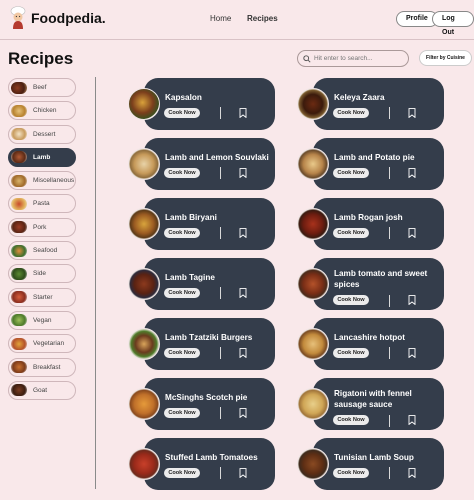 The image size is (474, 500). Describe the element at coordinates (374, 457) in the screenshot. I see `recipe-title: Tunisian Lamb Soup` at that location.